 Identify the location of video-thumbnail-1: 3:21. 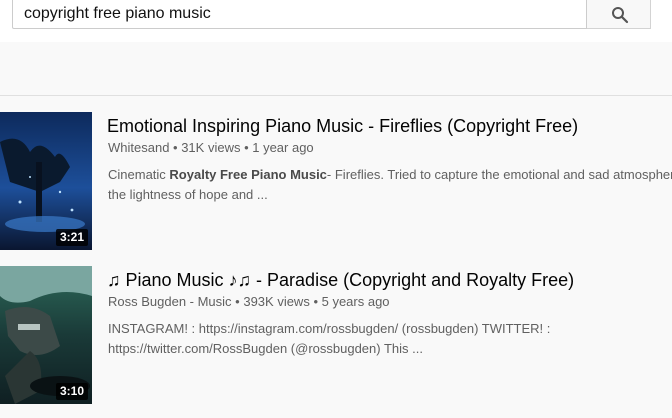
(46, 181).